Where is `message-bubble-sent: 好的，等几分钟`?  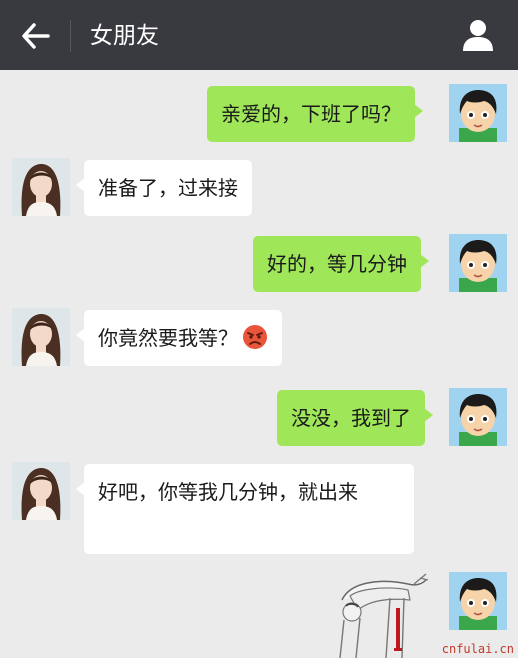
message-bubble-sent: 好的，等几分钟 is located at coordinates (341, 264).